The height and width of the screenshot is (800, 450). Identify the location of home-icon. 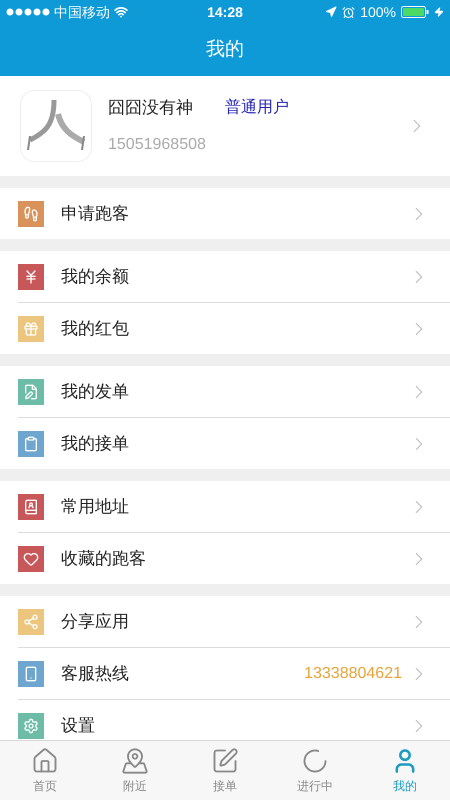
(45, 760).